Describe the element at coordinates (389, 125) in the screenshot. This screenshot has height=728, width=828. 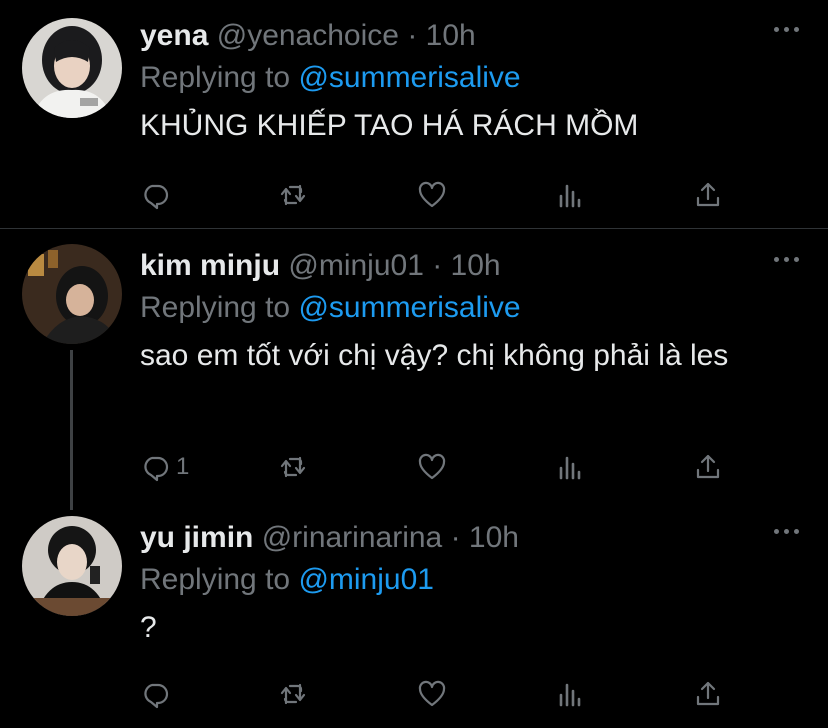
I see `tweet-text: KHỦNG KHIẾP TAO HÁ RÁCH MỒM` at that location.